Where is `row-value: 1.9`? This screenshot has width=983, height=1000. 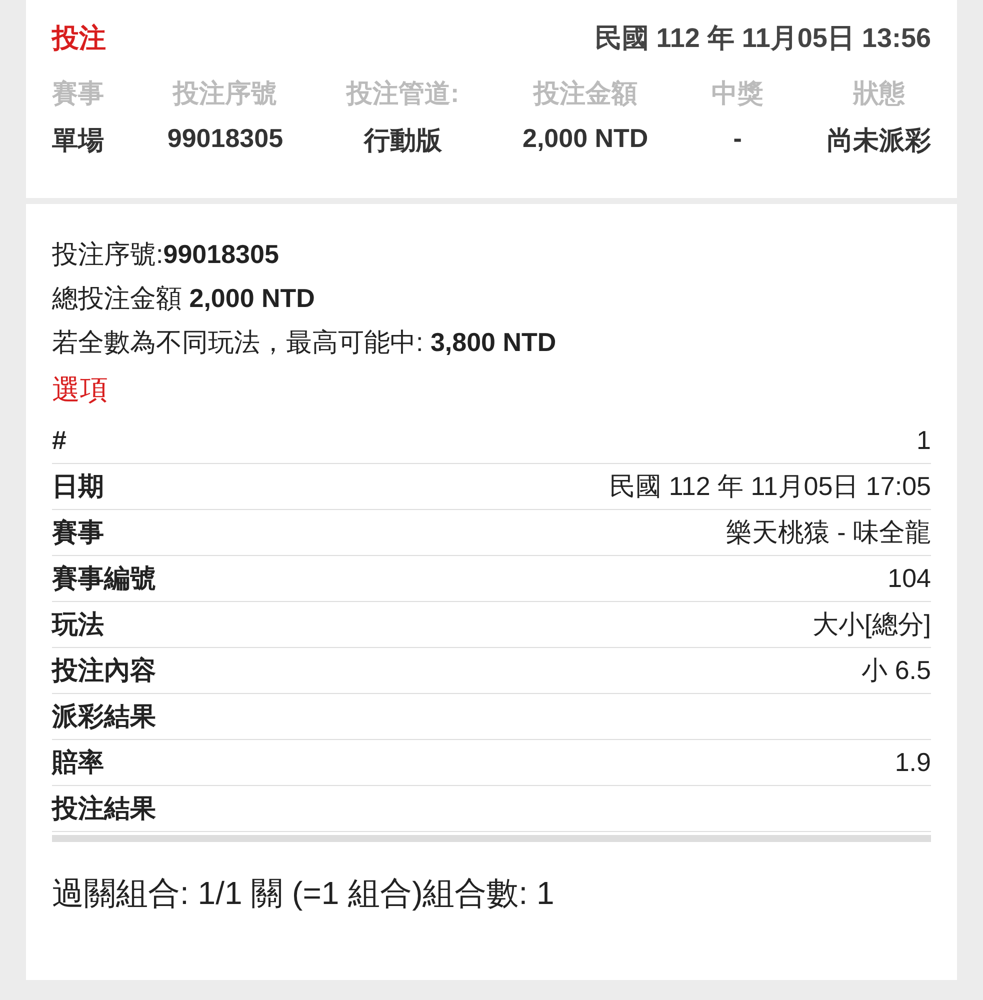 row-value: 1.9 is located at coordinates (912, 762).